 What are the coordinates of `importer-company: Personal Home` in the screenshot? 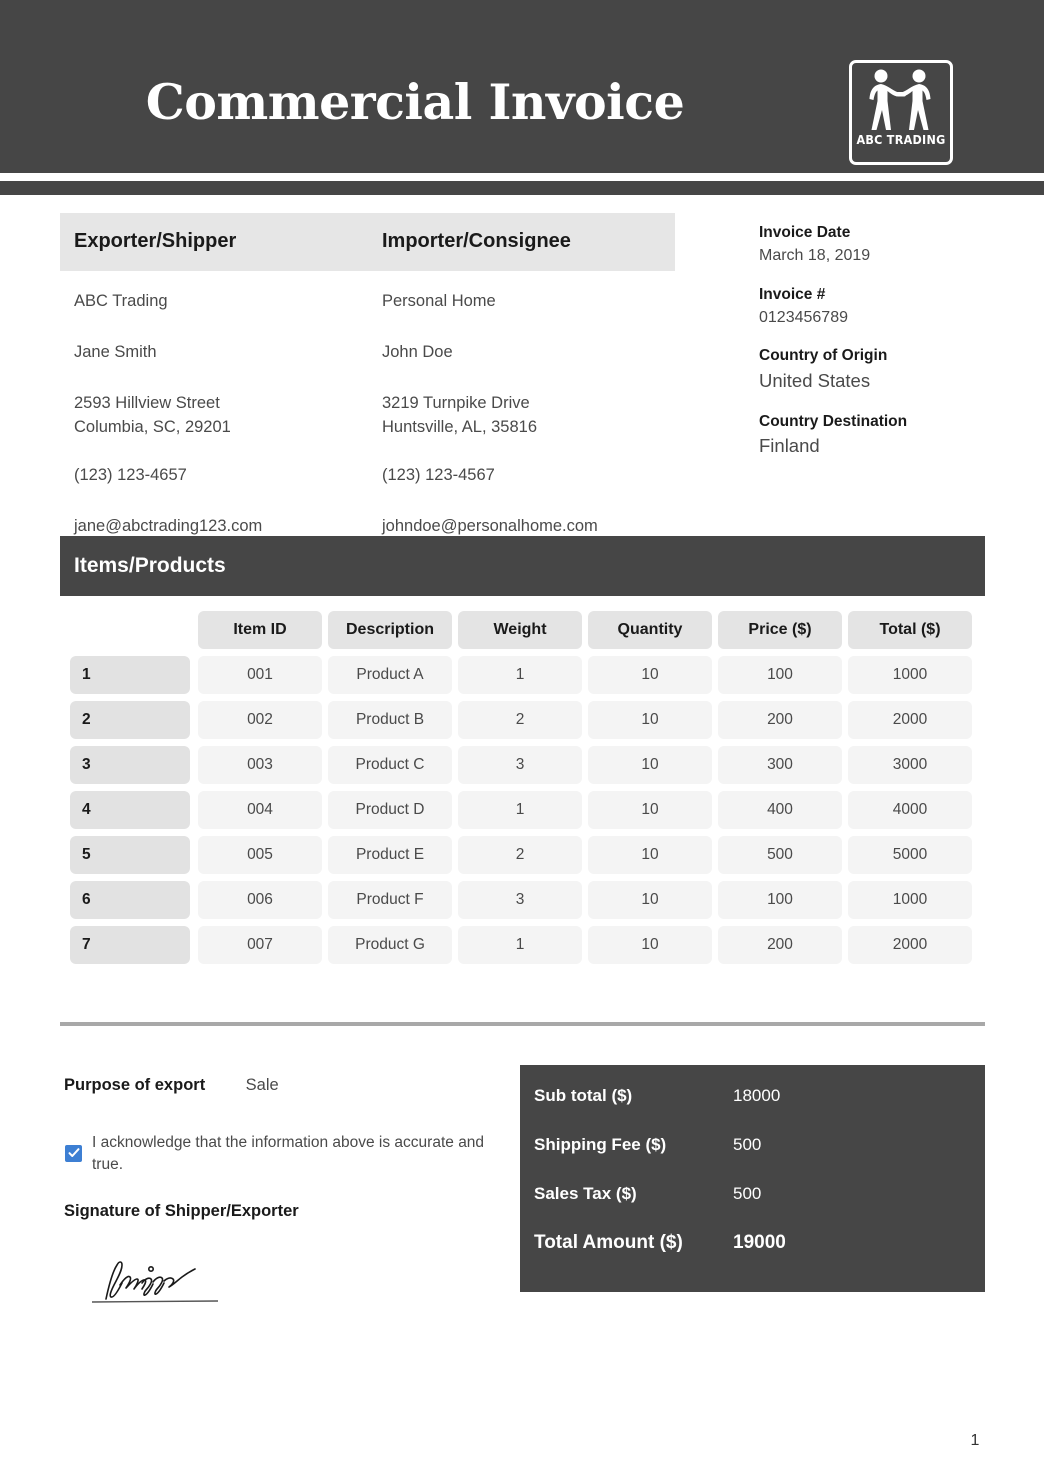 It's located at (439, 301).